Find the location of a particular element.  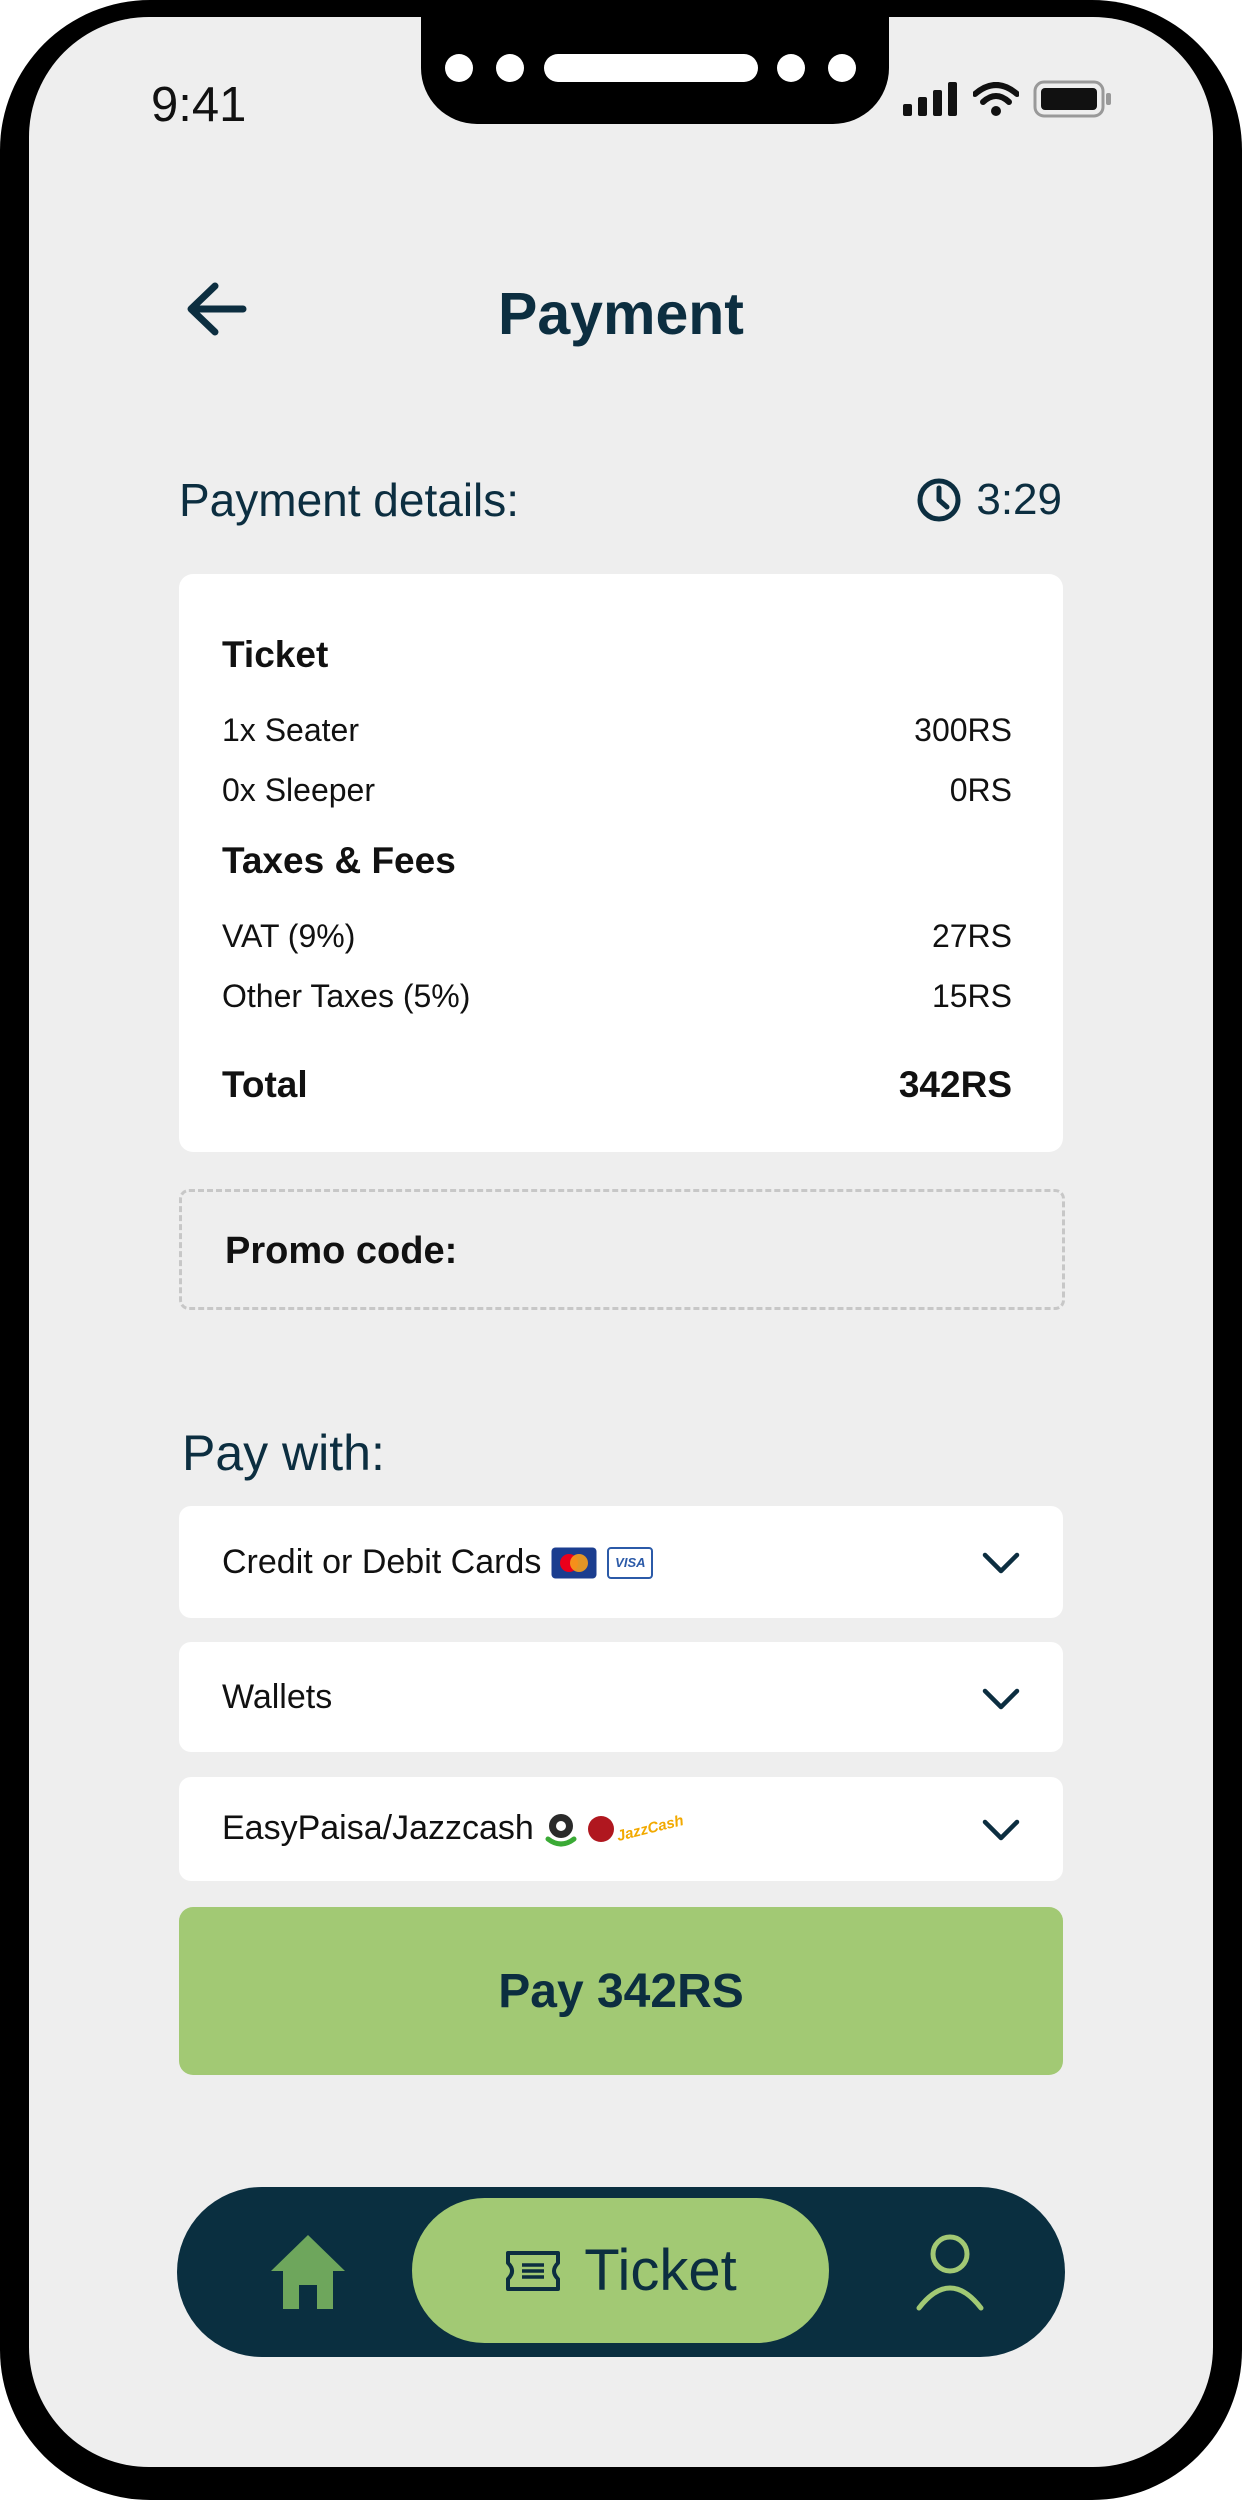

nav-tab-ticket: Ticket is located at coordinates (620, 2270).